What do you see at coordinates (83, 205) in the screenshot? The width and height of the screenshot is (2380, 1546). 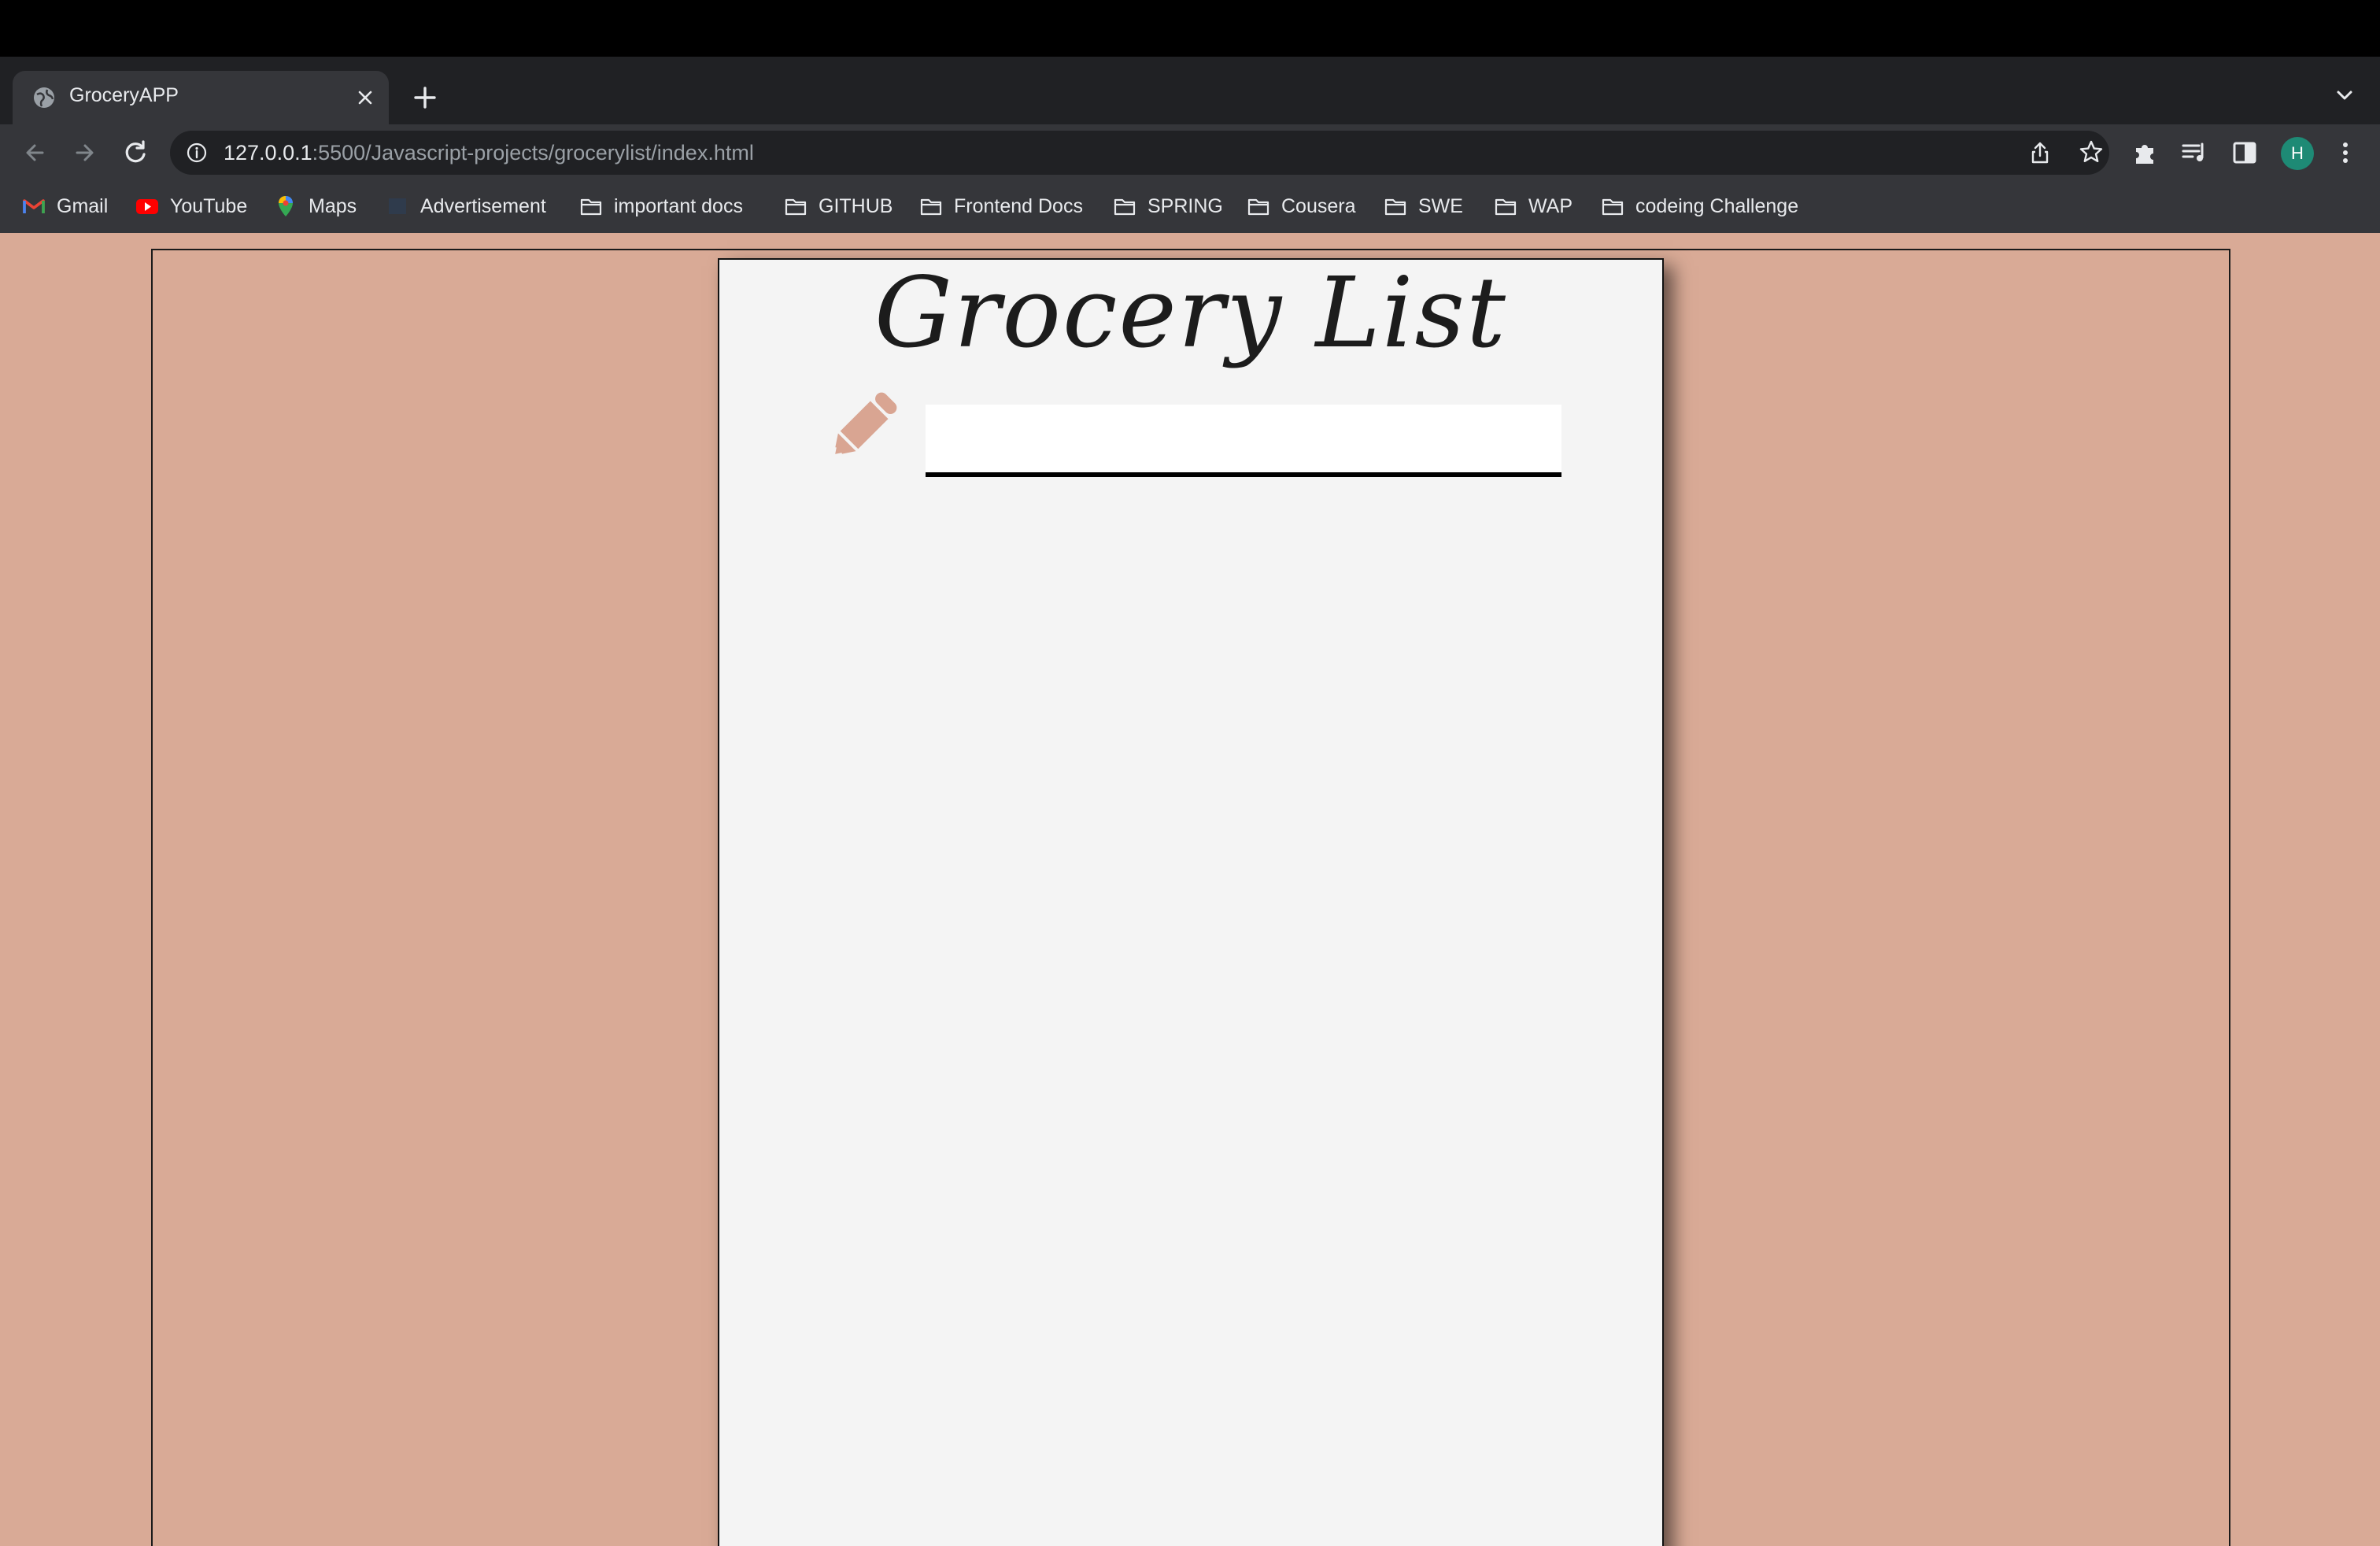 I see `bookmark-label: Gmail` at bounding box center [83, 205].